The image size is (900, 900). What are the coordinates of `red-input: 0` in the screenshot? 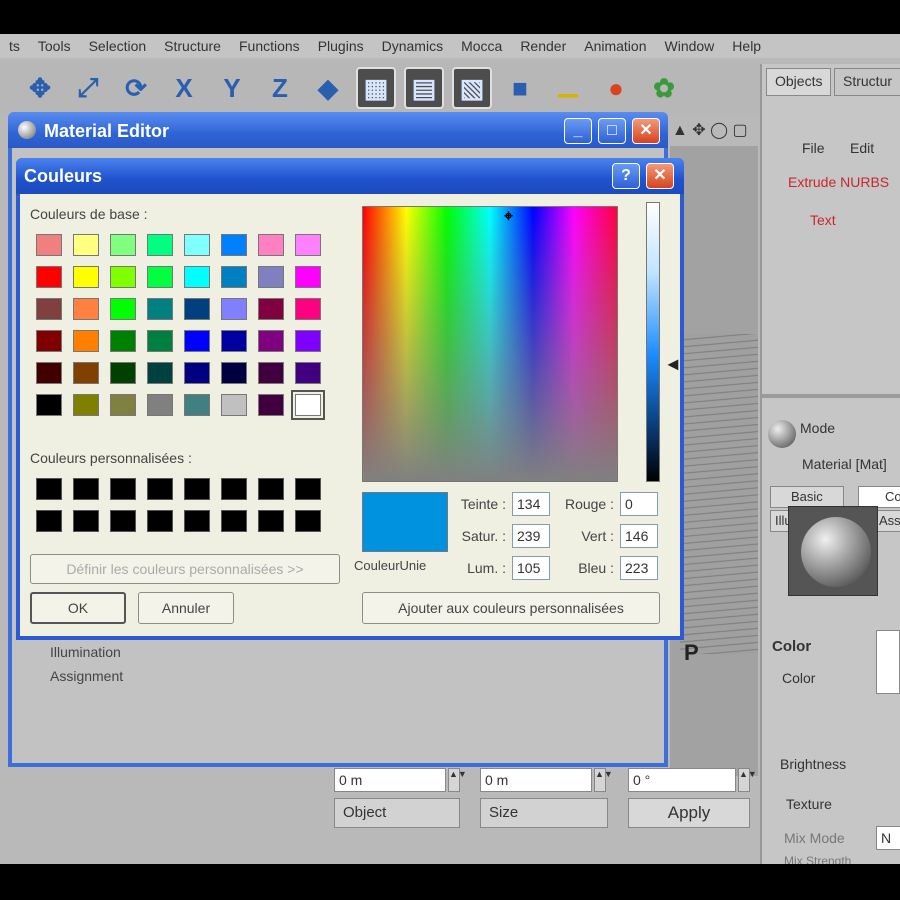 It's located at (639, 504).